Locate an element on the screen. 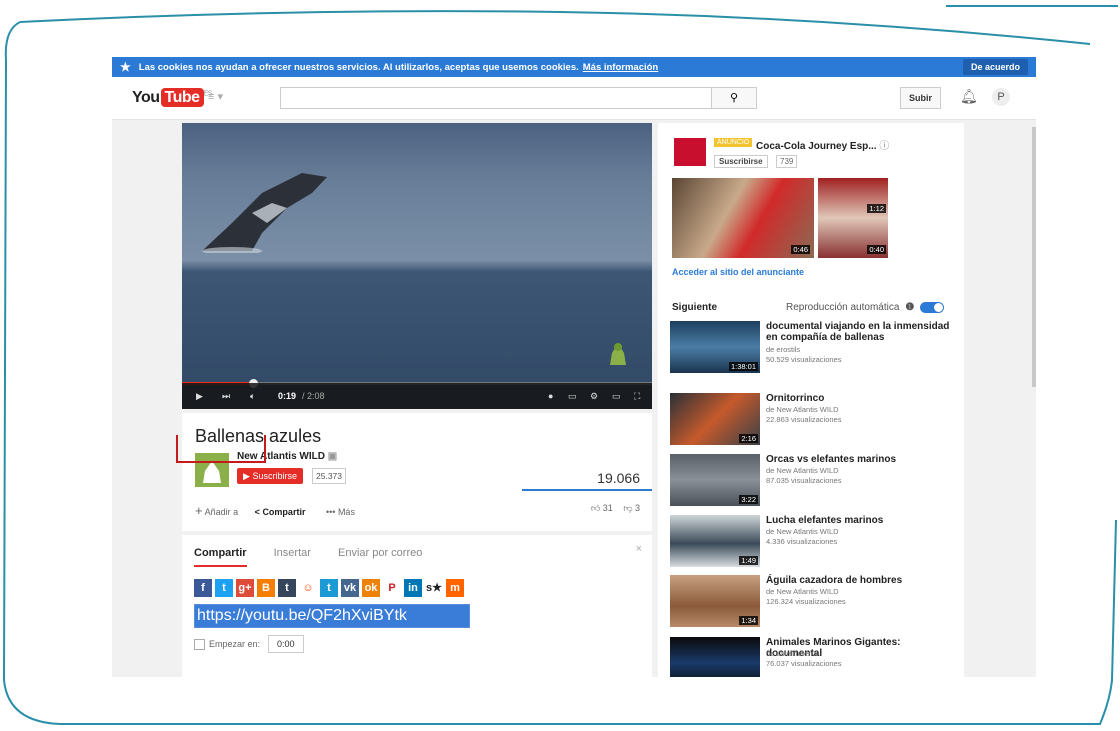 Image resolution: width=1120 pixels, height=731 pixels. video-thumbnail: 2:16 is located at coordinates (715, 419).